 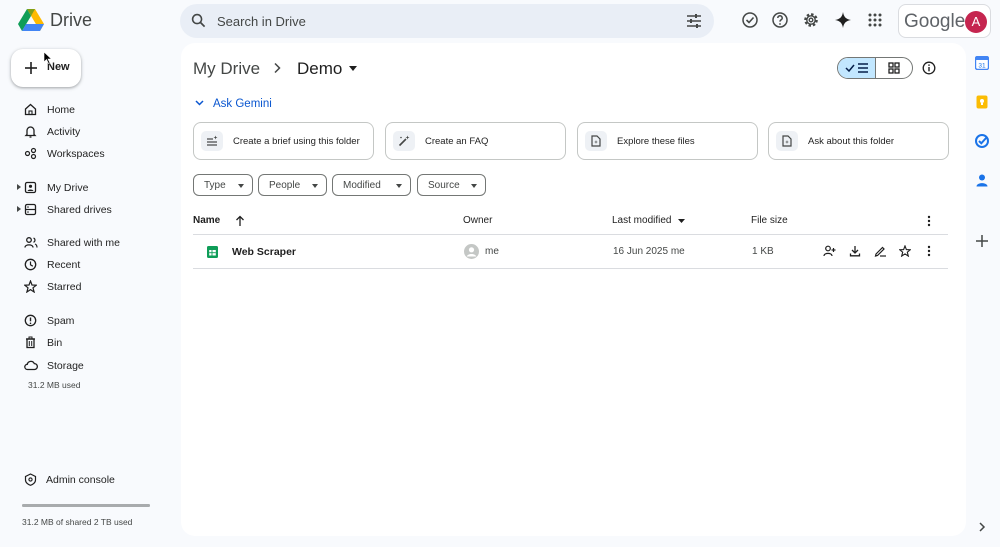 What do you see at coordinates (86, 505) in the screenshot?
I see `storage-quota-bar` at bounding box center [86, 505].